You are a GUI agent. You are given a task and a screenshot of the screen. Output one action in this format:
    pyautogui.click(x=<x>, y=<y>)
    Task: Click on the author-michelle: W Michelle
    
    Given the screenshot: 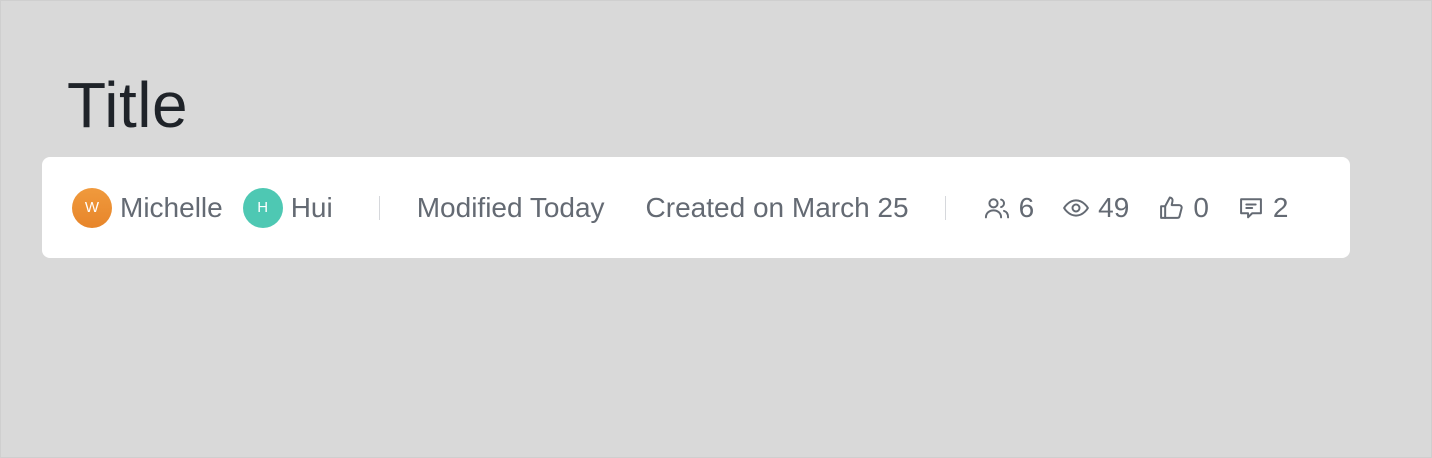 What is the action you would take?
    pyautogui.click(x=147, y=207)
    